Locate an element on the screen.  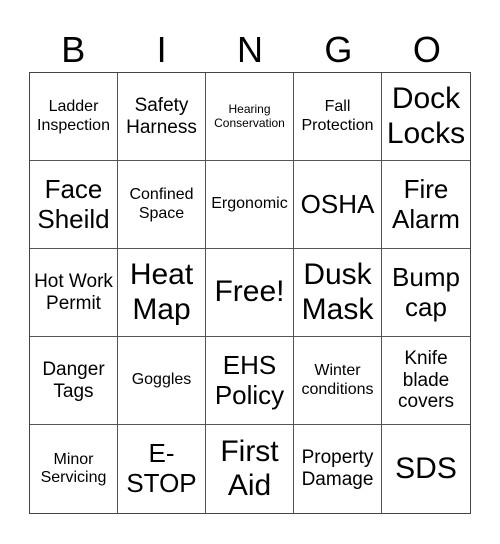
bingo-cell: Dusk Mask is located at coordinates (338, 293).